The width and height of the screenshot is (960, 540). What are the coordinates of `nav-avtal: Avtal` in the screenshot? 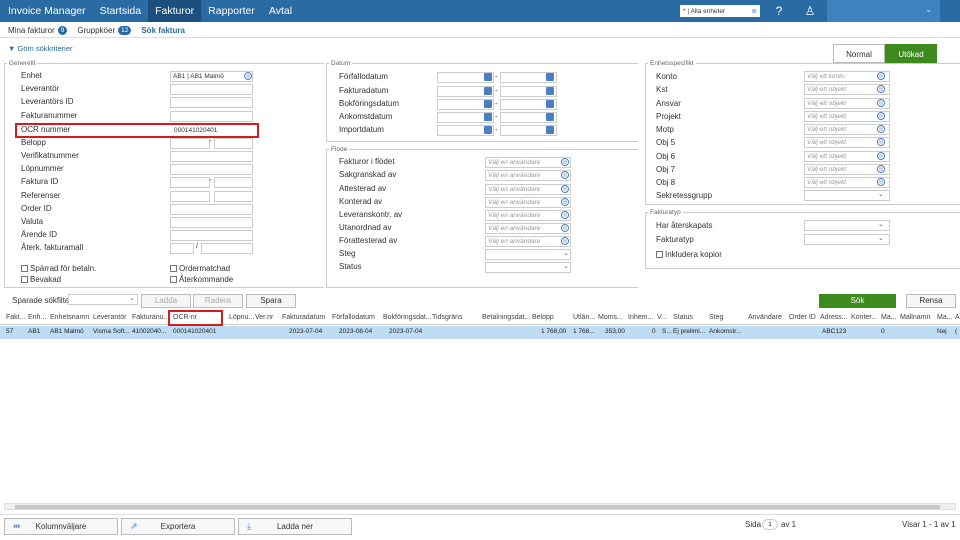 It's located at (280, 11).